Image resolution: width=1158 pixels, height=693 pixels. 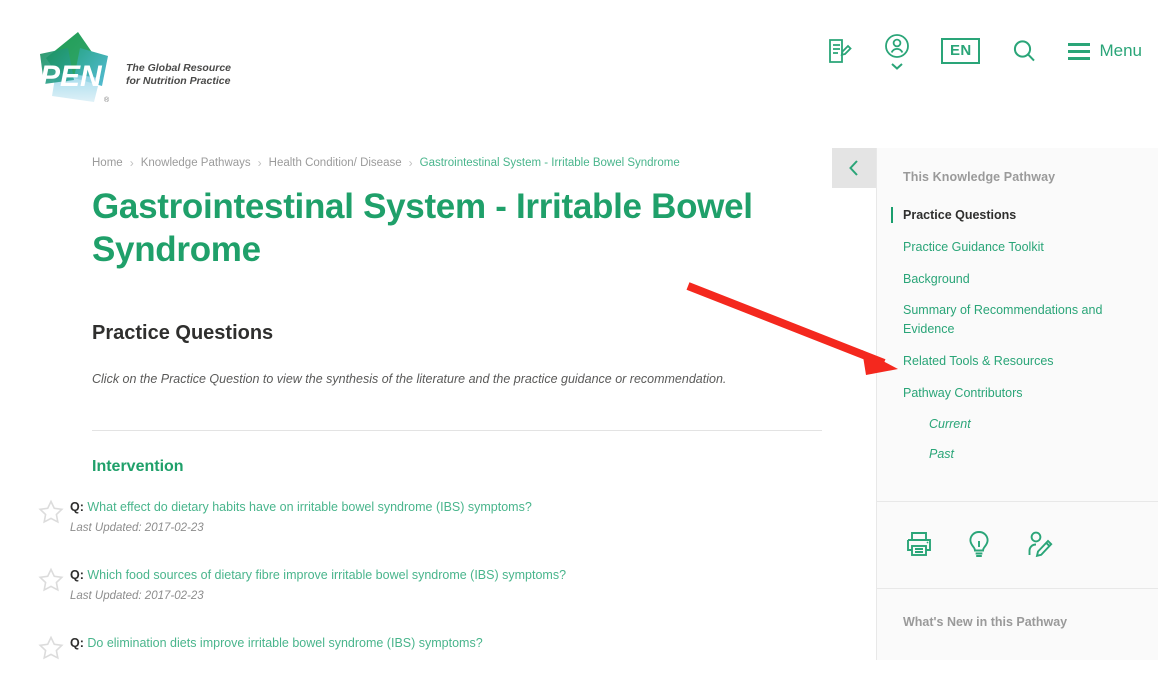 I want to click on sidebar-item-label: Practice Guidance Toolkit, so click(x=1018, y=247).